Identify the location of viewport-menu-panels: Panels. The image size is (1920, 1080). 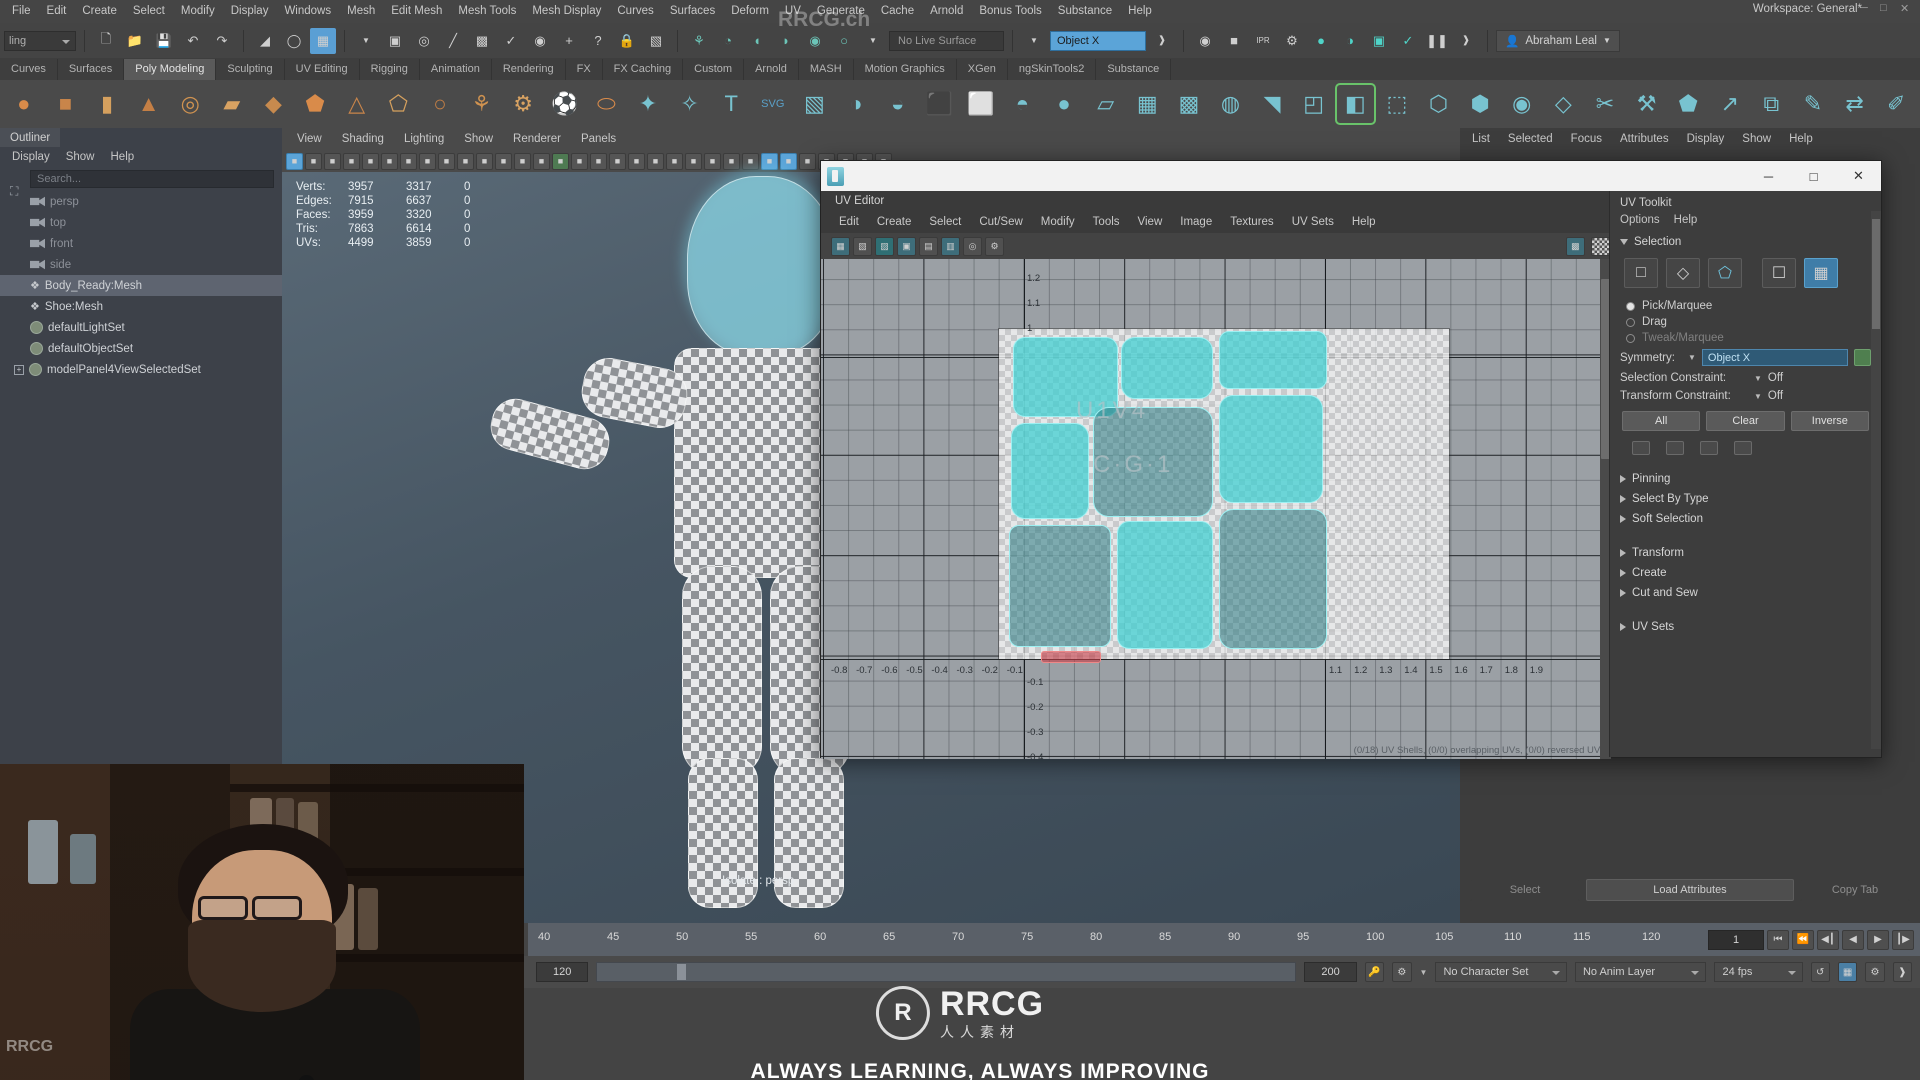
(598, 139).